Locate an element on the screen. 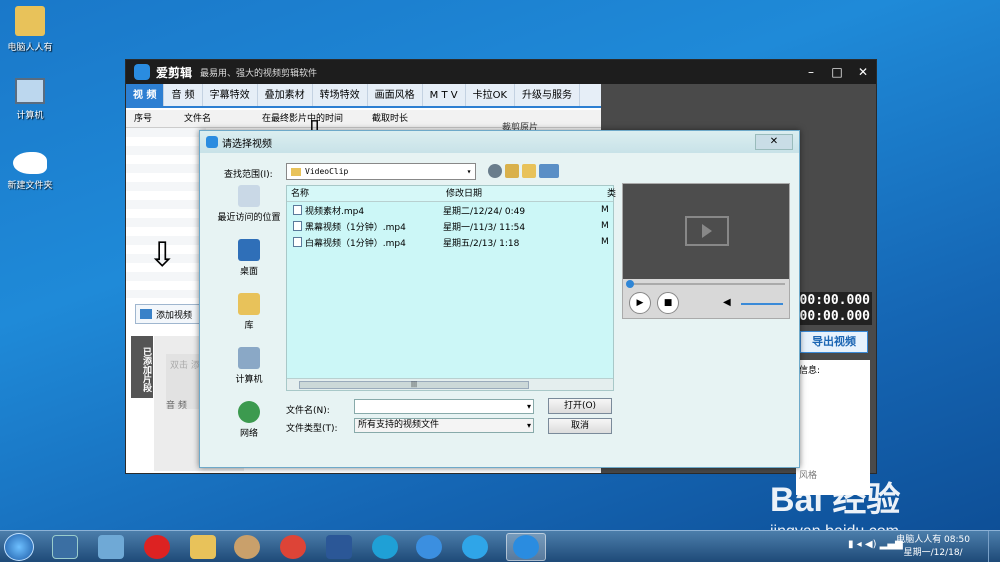 This screenshot has height=562, width=1000. view-menu-icon is located at coordinates (549, 171).